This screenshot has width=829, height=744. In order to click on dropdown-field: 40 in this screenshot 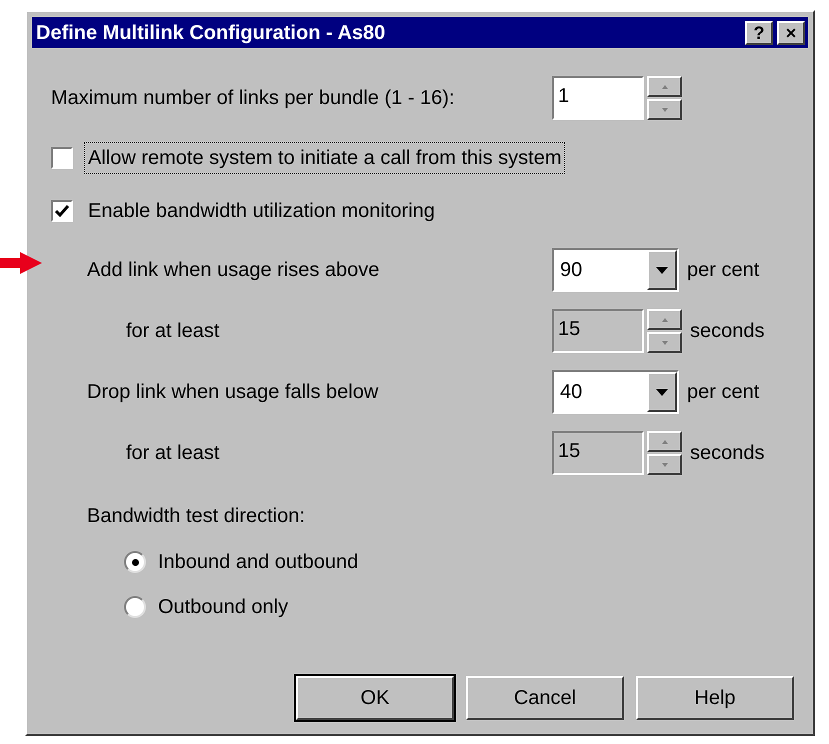, I will do `click(615, 392)`.